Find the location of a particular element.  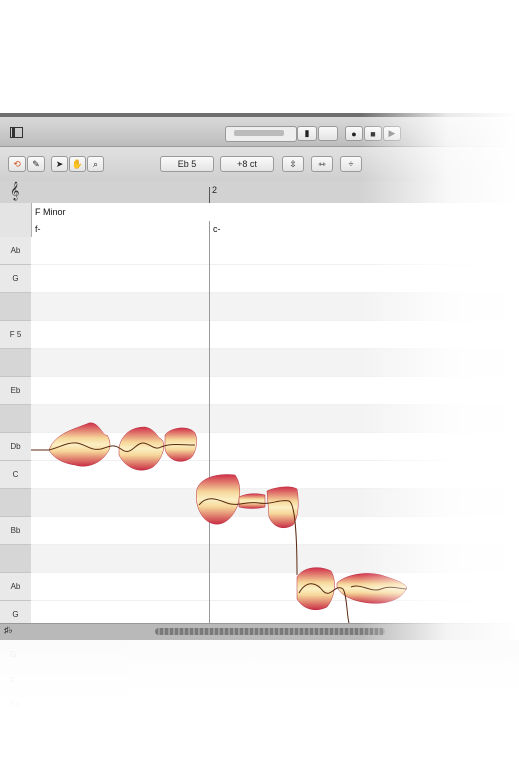

chord-lane: f- c- is located at coordinates (275, 229).